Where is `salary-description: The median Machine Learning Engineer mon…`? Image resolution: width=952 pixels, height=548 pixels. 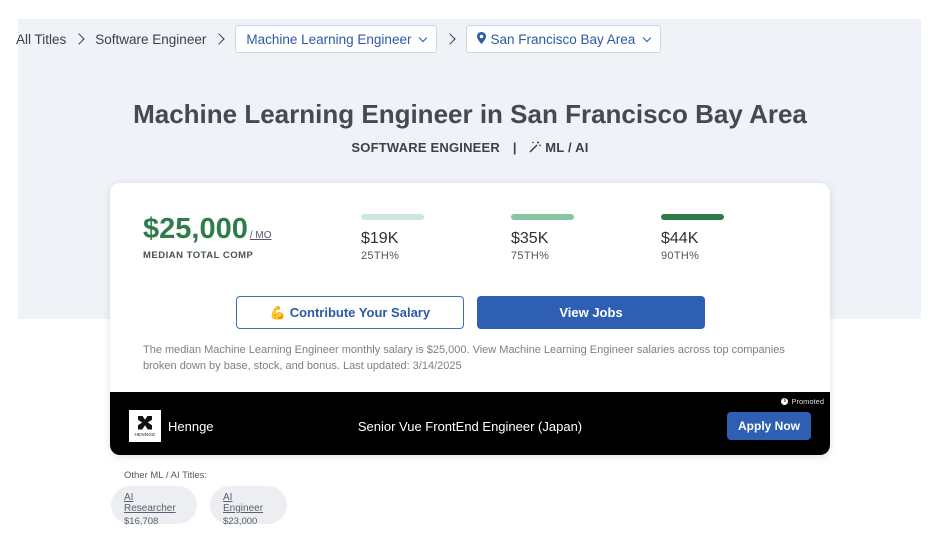 salary-description: The median Machine Learning Engineer mon… is located at coordinates (464, 358).